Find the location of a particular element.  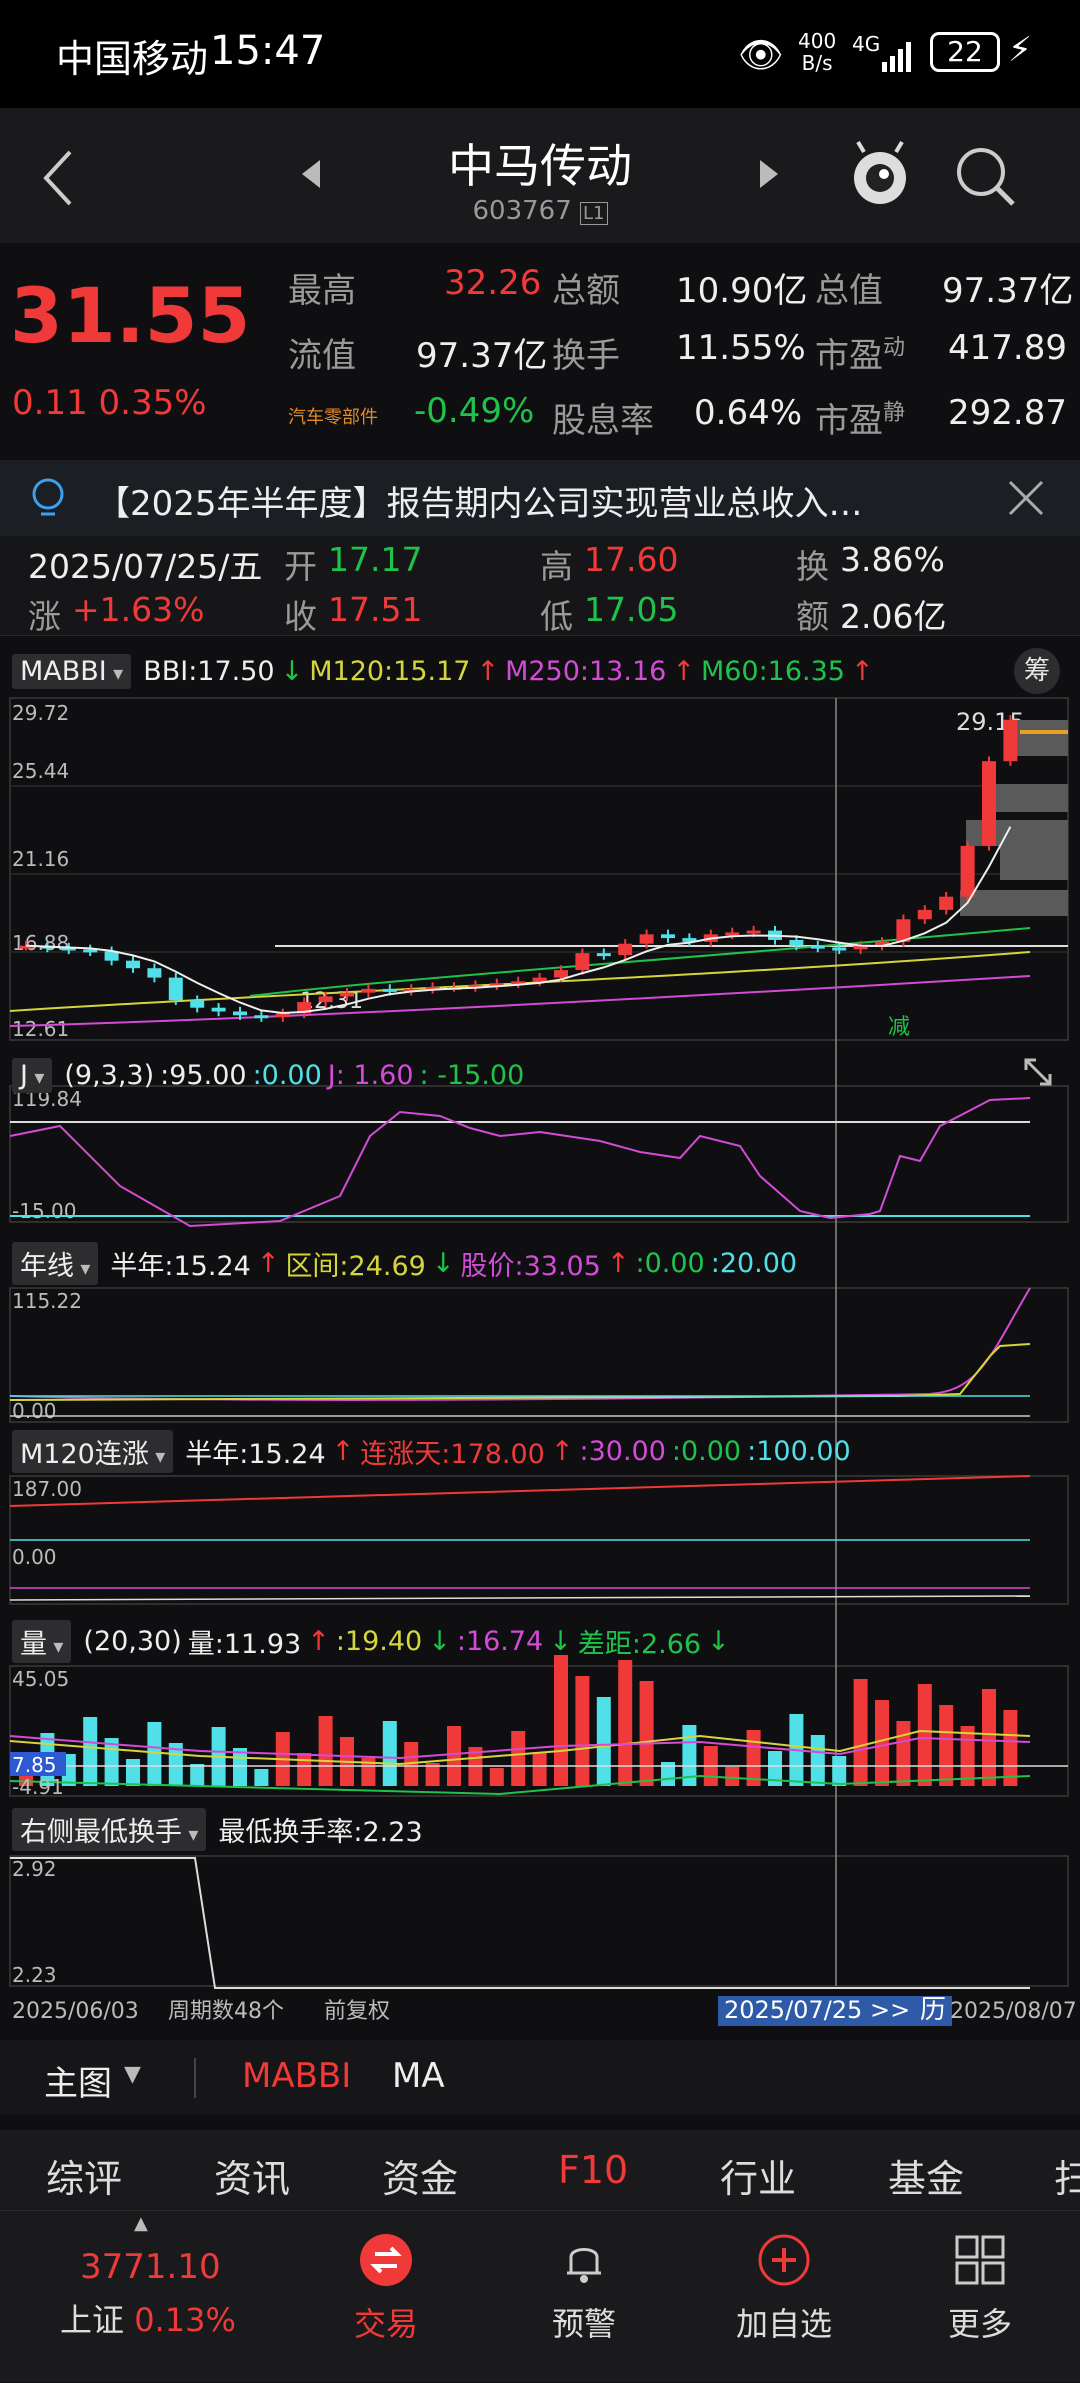

index-value: 3771.10 is located at coordinates (150, 2267).